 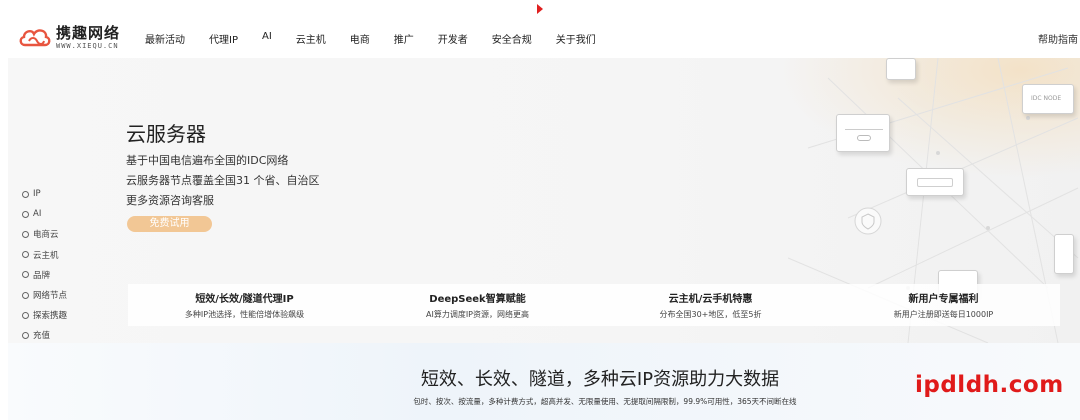 I want to click on feature-desc: 新用户注册即送每日1000IP, so click(x=943, y=314).